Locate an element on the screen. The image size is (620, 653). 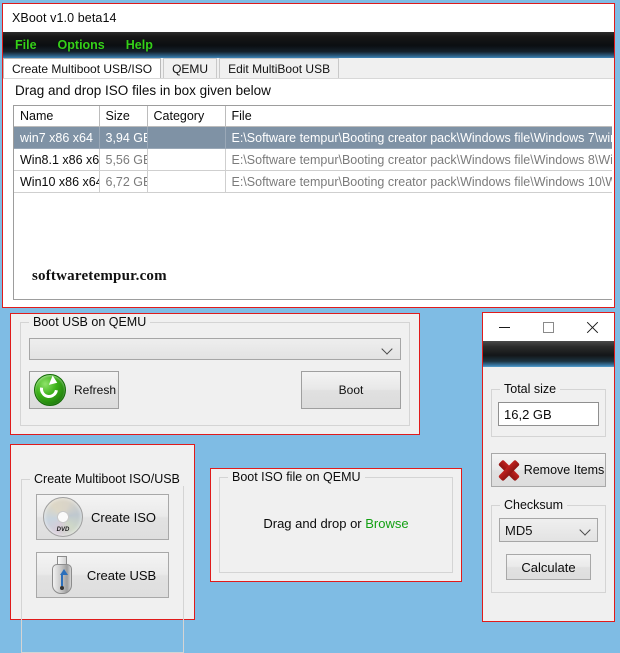
remove-items-button-label: Remove Items is located at coordinates (564, 470).